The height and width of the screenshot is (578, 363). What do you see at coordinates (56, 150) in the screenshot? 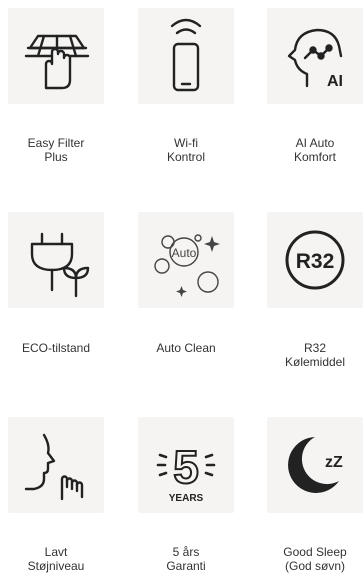
I see `feature-label-easy-filter: Easy Filter Plus` at bounding box center [56, 150].